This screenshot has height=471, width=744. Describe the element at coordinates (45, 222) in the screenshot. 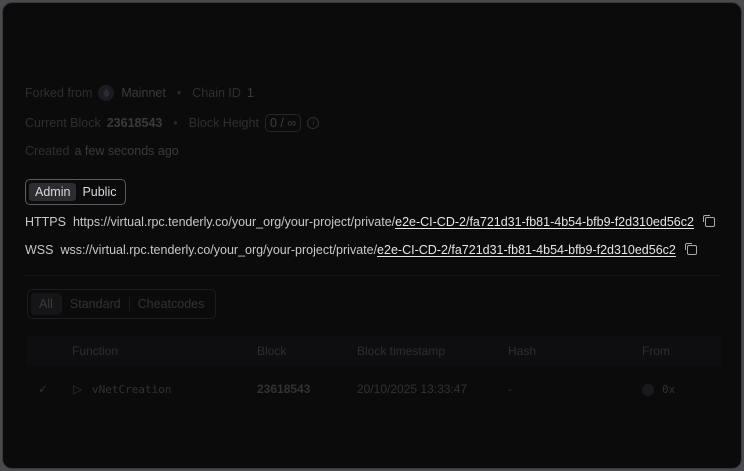

I see `https-label: HTTPS` at that location.